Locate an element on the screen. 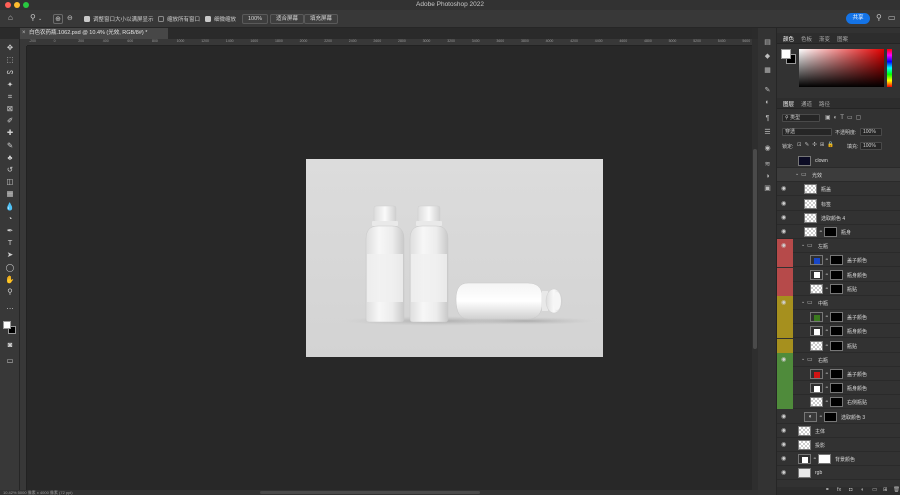  marquee-icon: ⬚ is located at coordinates (10, 59).